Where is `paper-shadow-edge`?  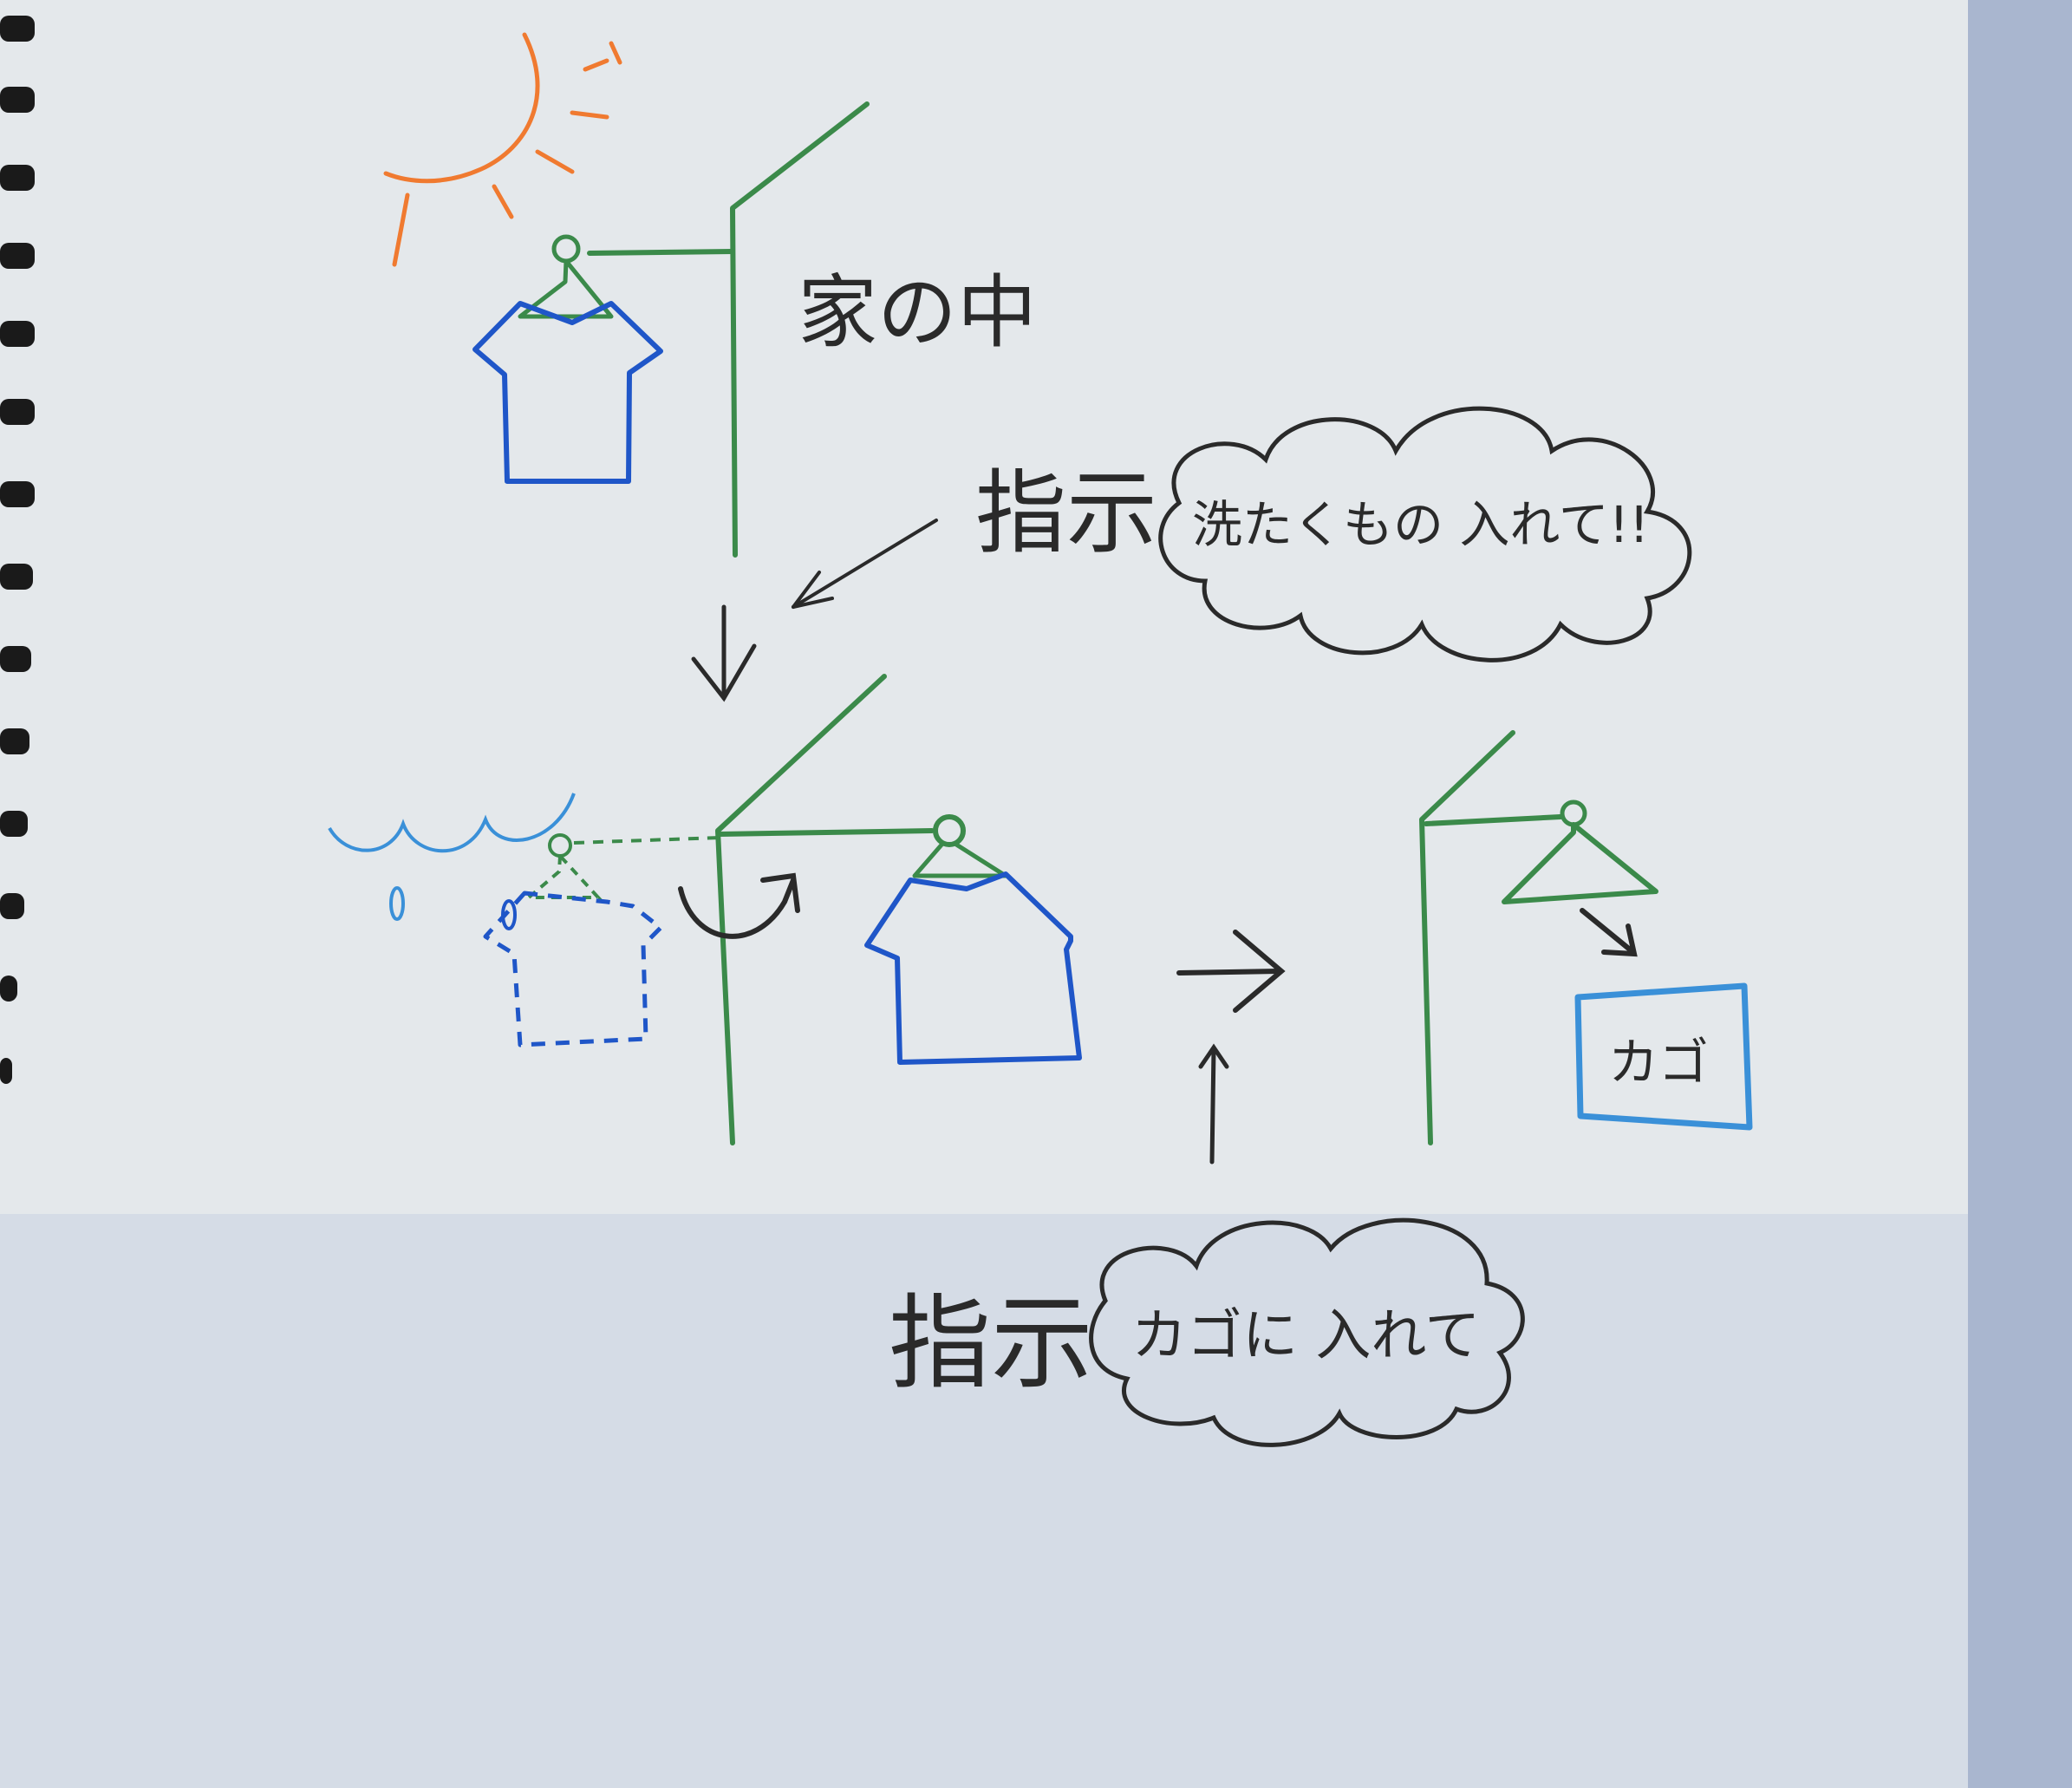 paper-shadow-edge is located at coordinates (2020, 894).